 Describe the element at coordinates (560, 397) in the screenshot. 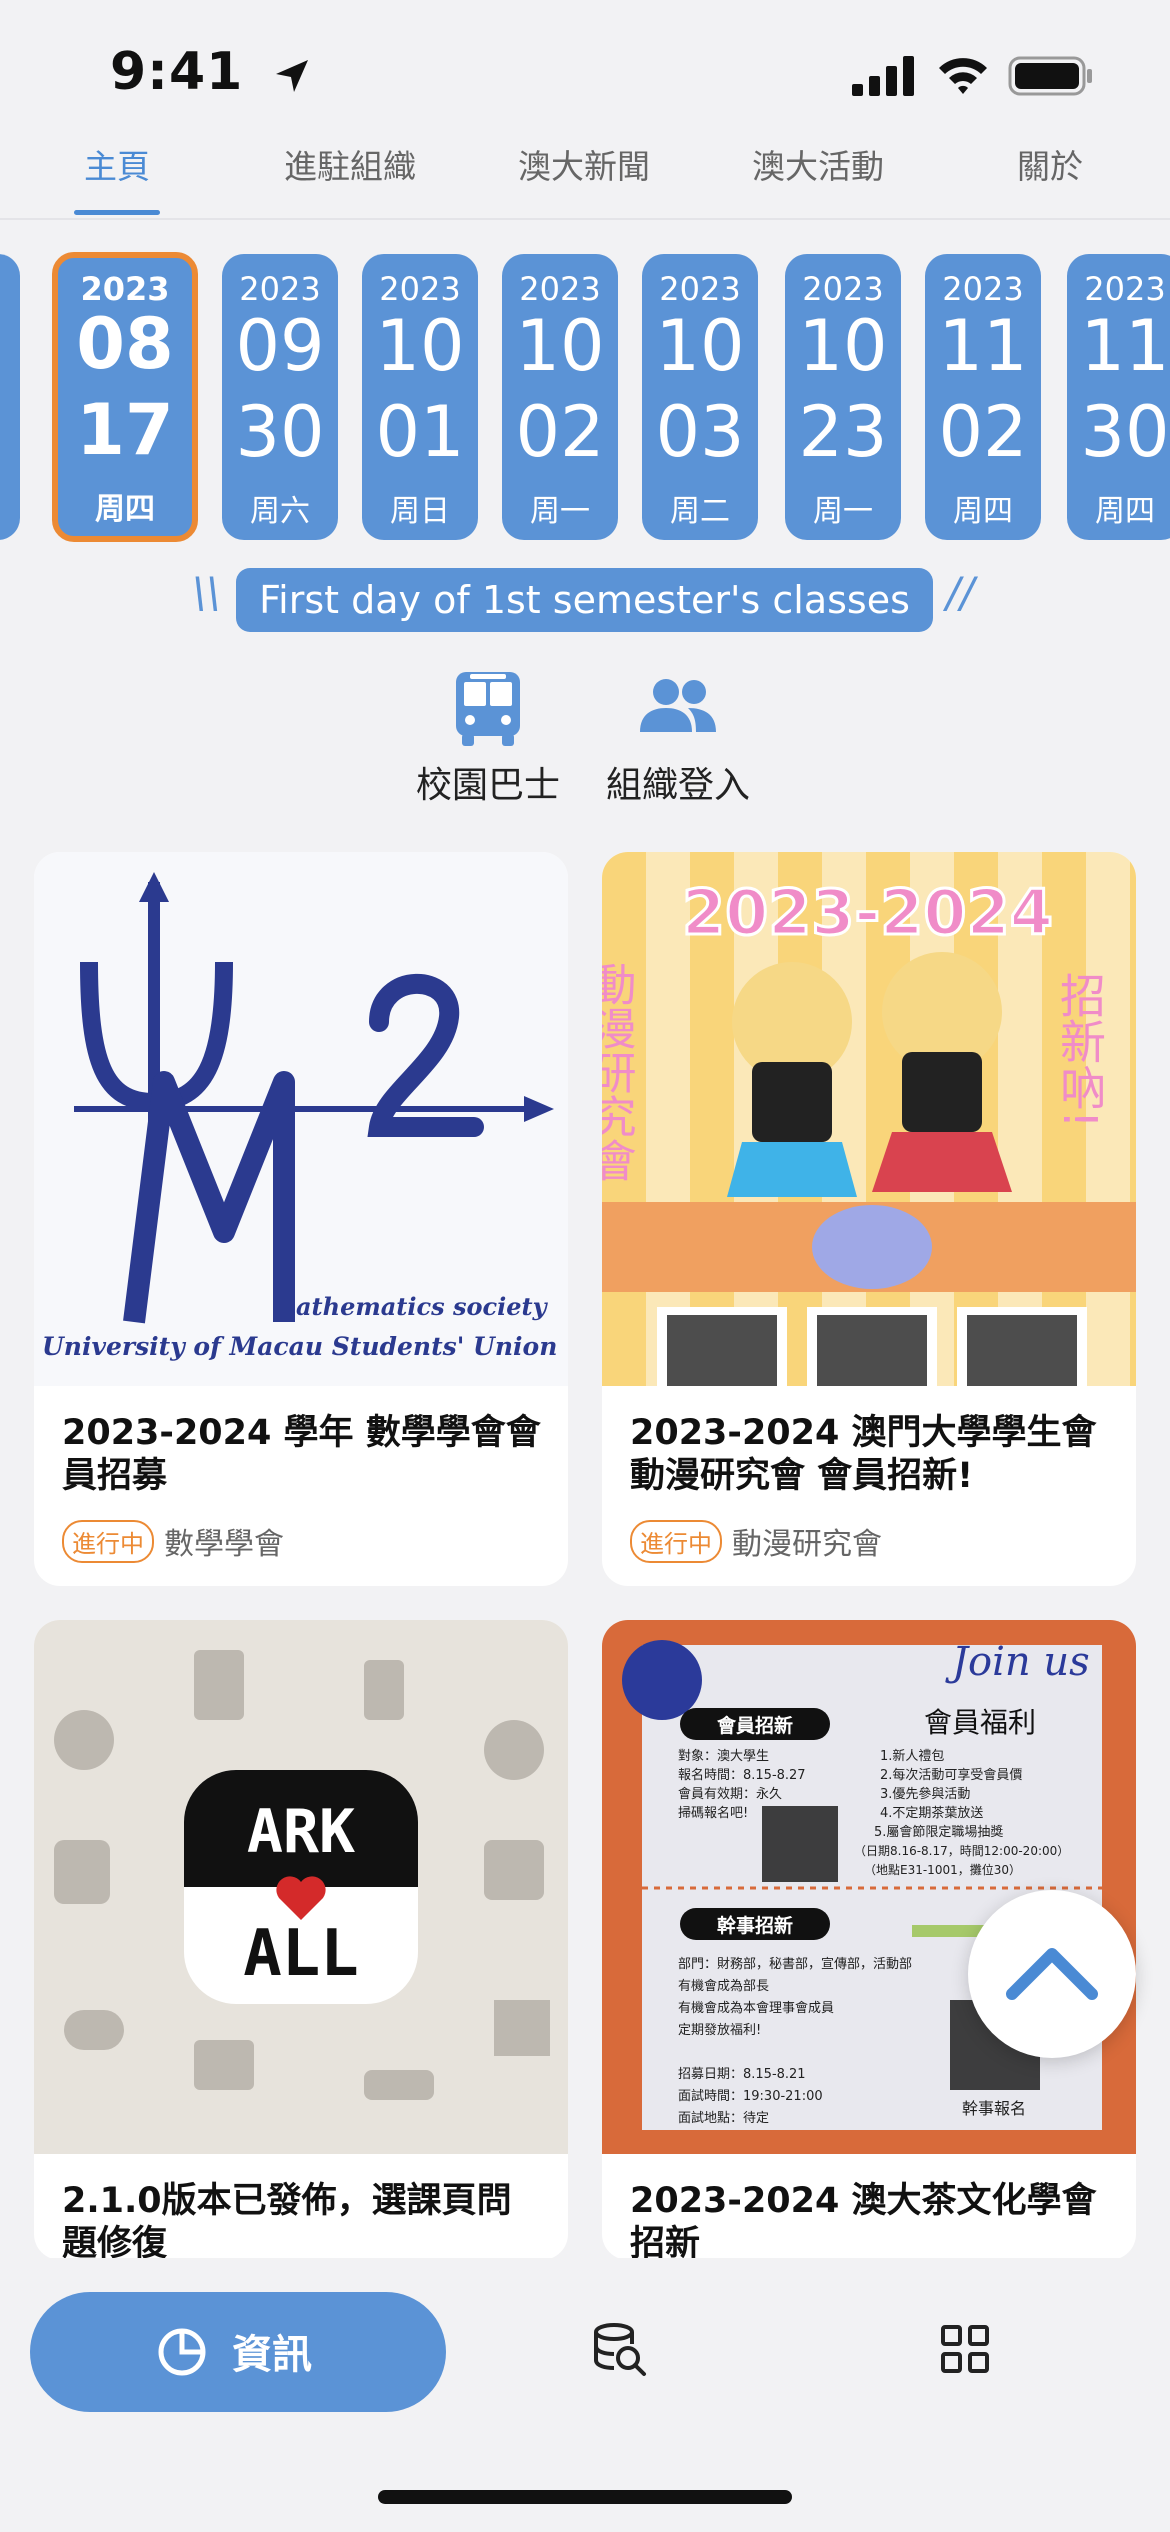

I see `date-card: 2023 10 02 周一` at that location.